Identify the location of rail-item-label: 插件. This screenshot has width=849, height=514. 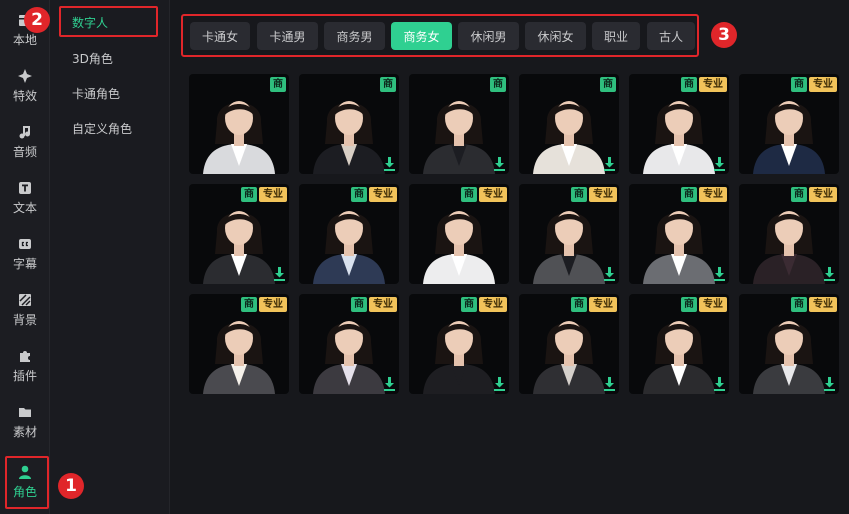
(24, 376).